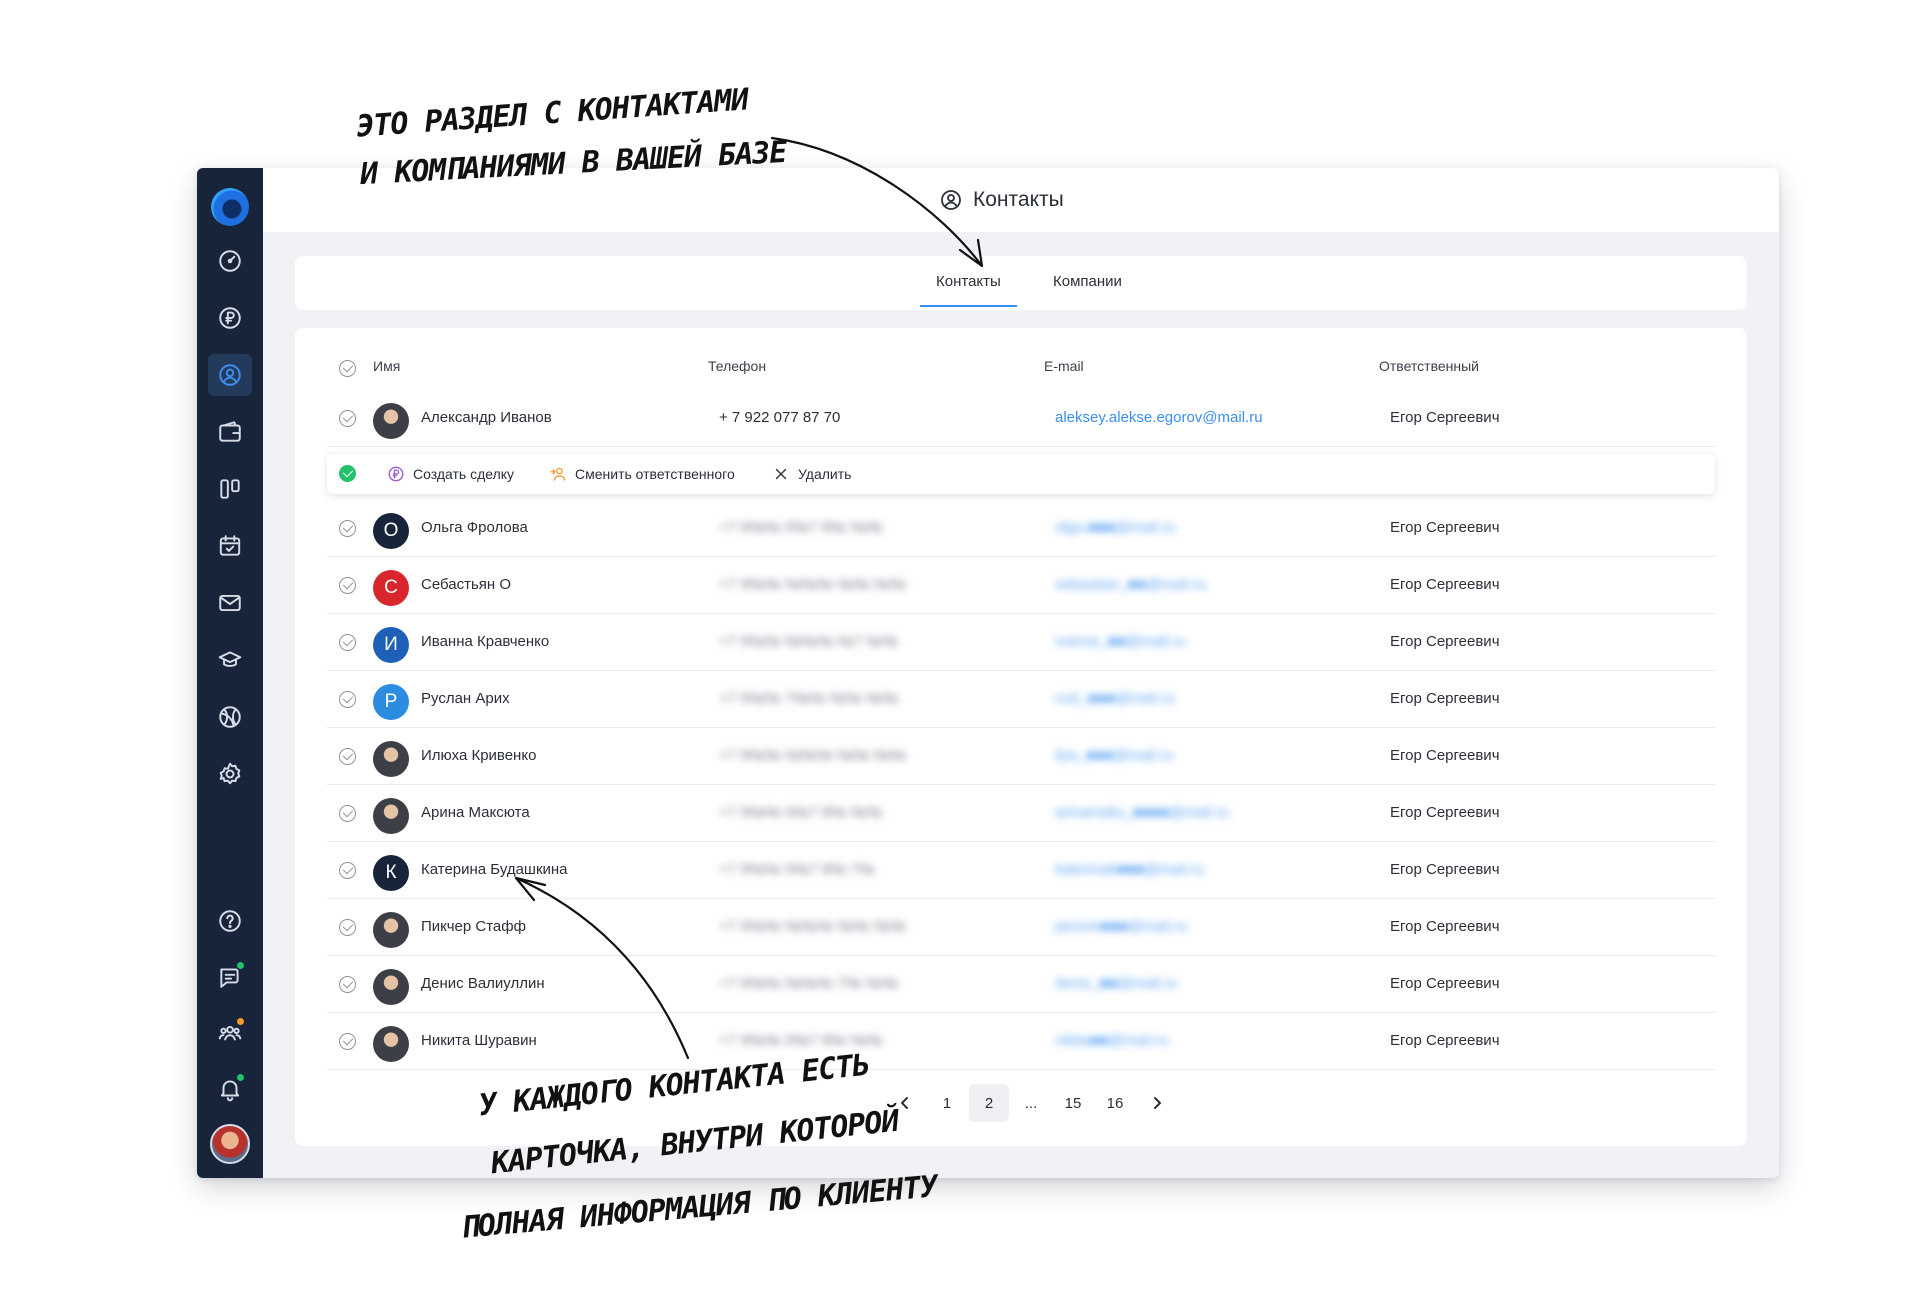 The height and width of the screenshot is (1299, 1919). Describe the element at coordinates (230, 318) in the screenshot. I see `sidebar-item-deals` at that location.